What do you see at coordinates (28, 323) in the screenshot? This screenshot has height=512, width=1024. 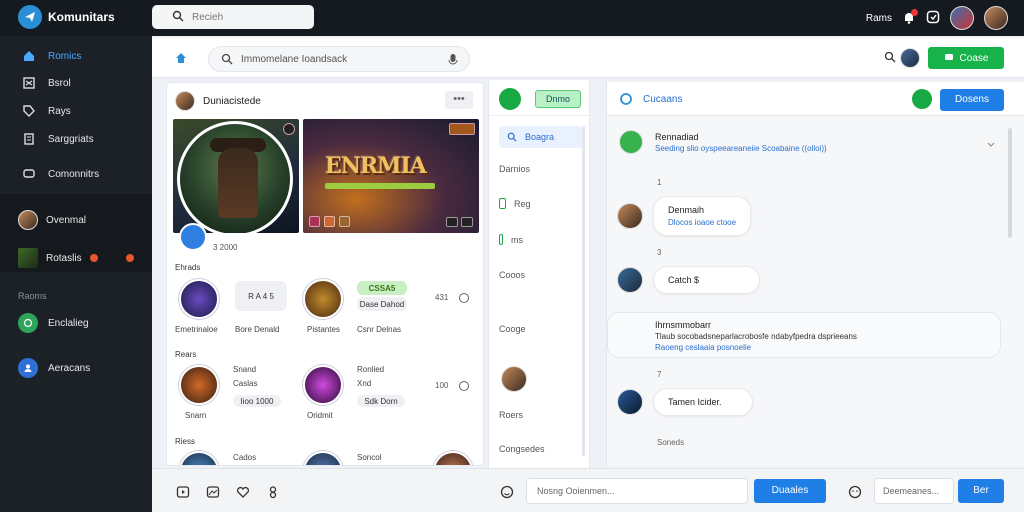 I see `globe-icon` at bounding box center [28, 323].